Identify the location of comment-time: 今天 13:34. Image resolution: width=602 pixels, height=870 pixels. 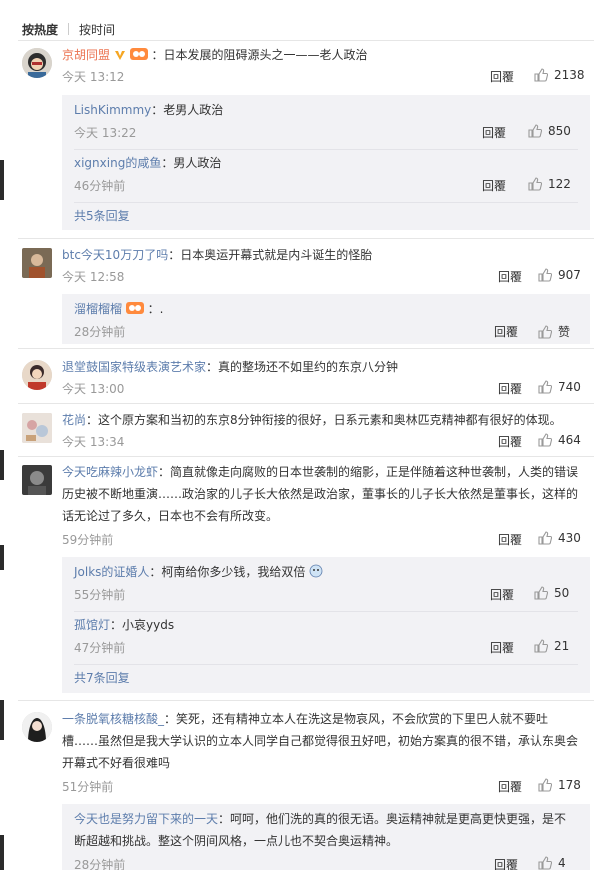
(93, 442).